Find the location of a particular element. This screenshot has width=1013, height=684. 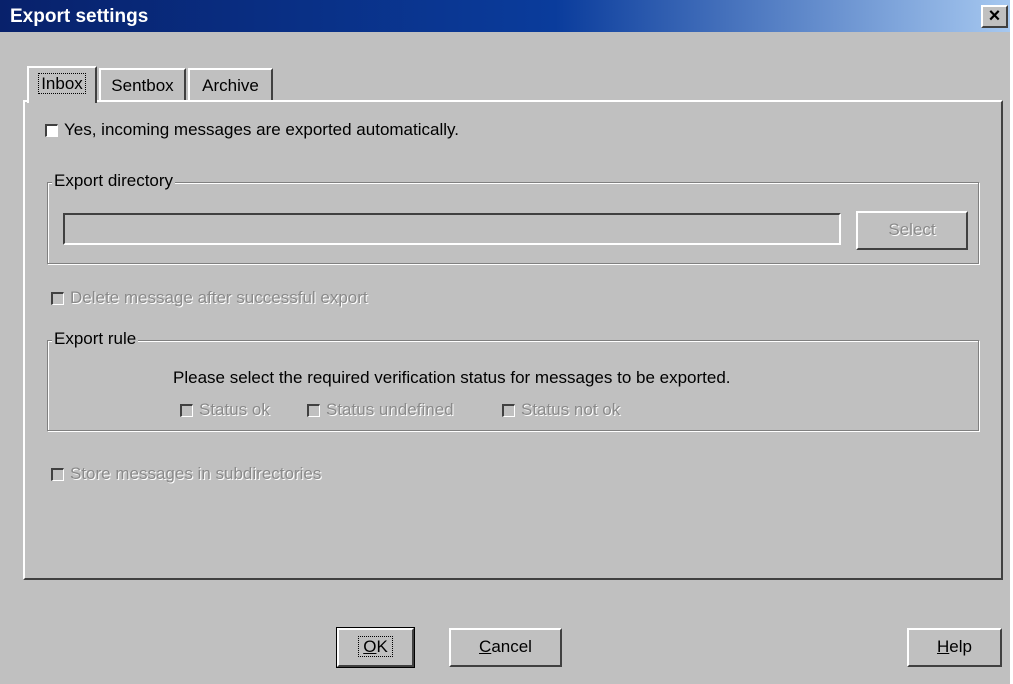

status-undefined-checkbox: Status undefined is located at coordinates (380, 410).